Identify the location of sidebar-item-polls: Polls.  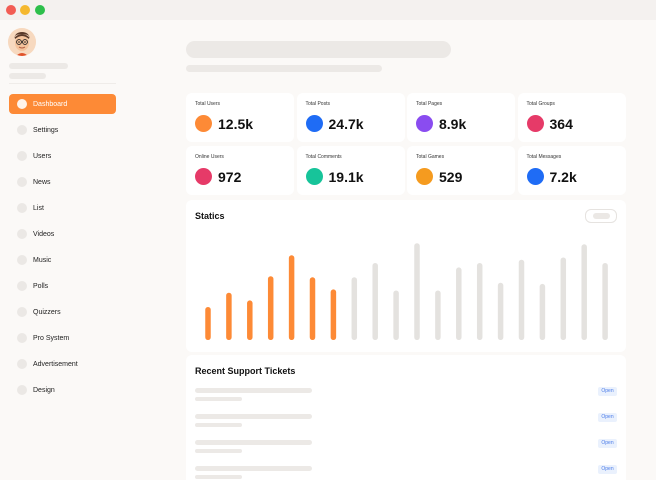
(62, 286).